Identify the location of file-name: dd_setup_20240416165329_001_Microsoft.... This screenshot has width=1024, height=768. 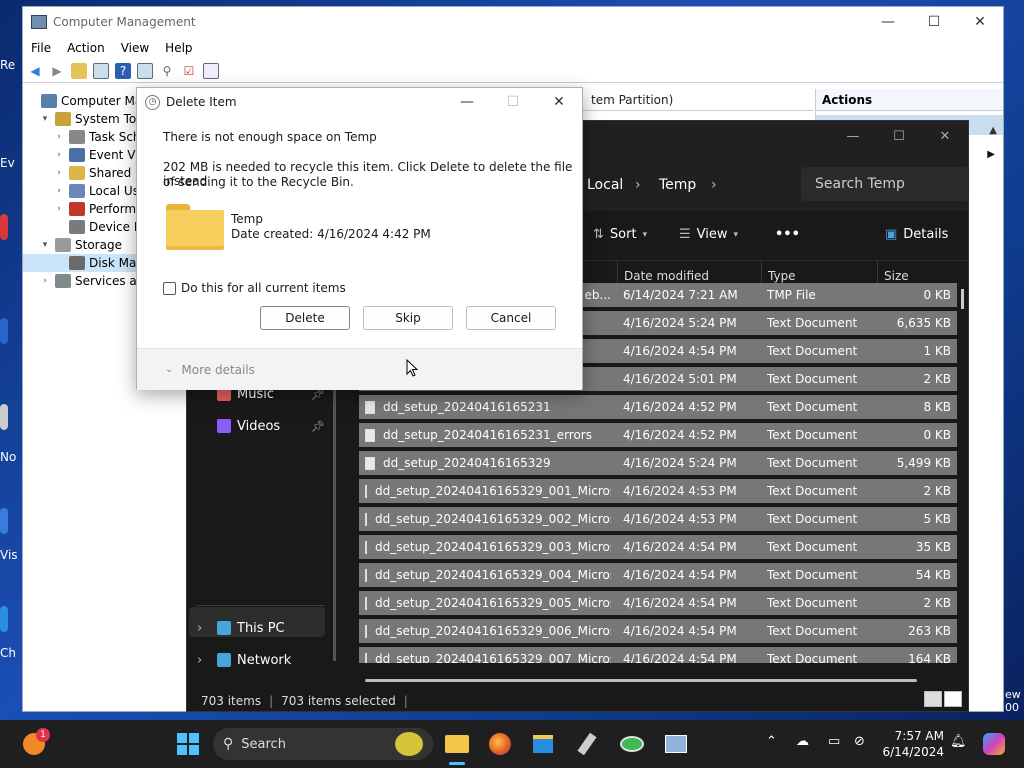
(493, 491).